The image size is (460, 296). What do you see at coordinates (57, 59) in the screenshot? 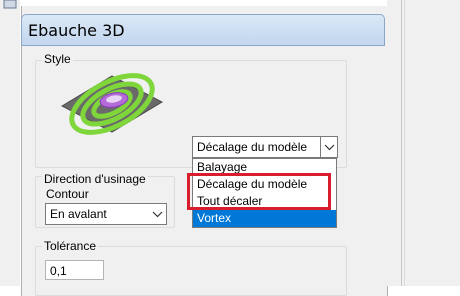
I see `style-group-label: Style` at bounding box center [57, 59].